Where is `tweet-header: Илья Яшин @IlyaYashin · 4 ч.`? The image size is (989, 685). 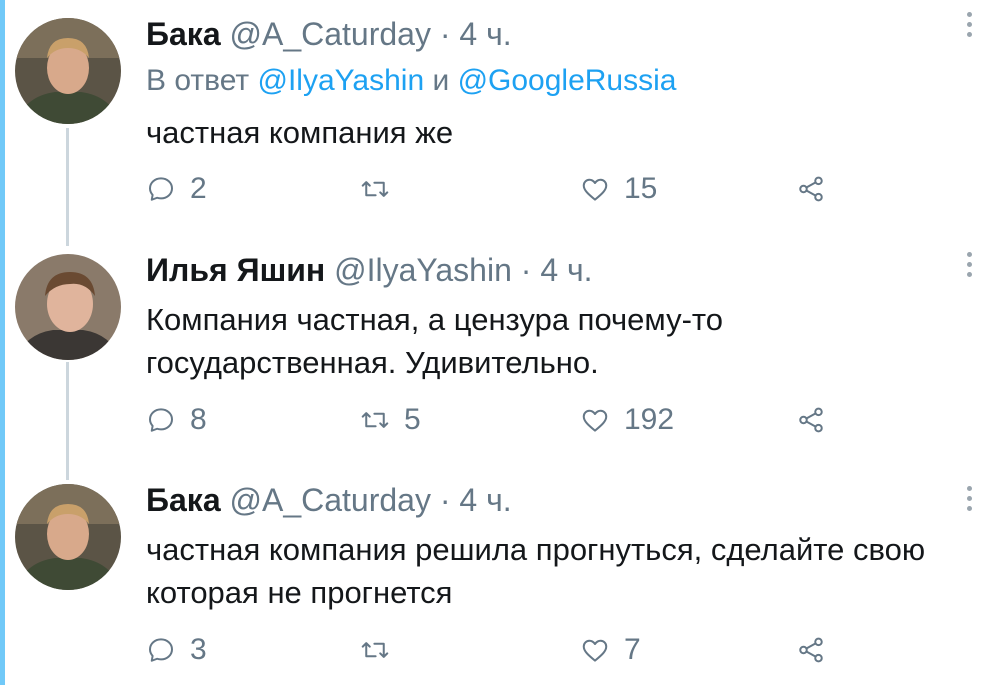 tweet-header: Илья Яшин @IlyaYashin · 4 ч. is located at coordinates (369, 270).